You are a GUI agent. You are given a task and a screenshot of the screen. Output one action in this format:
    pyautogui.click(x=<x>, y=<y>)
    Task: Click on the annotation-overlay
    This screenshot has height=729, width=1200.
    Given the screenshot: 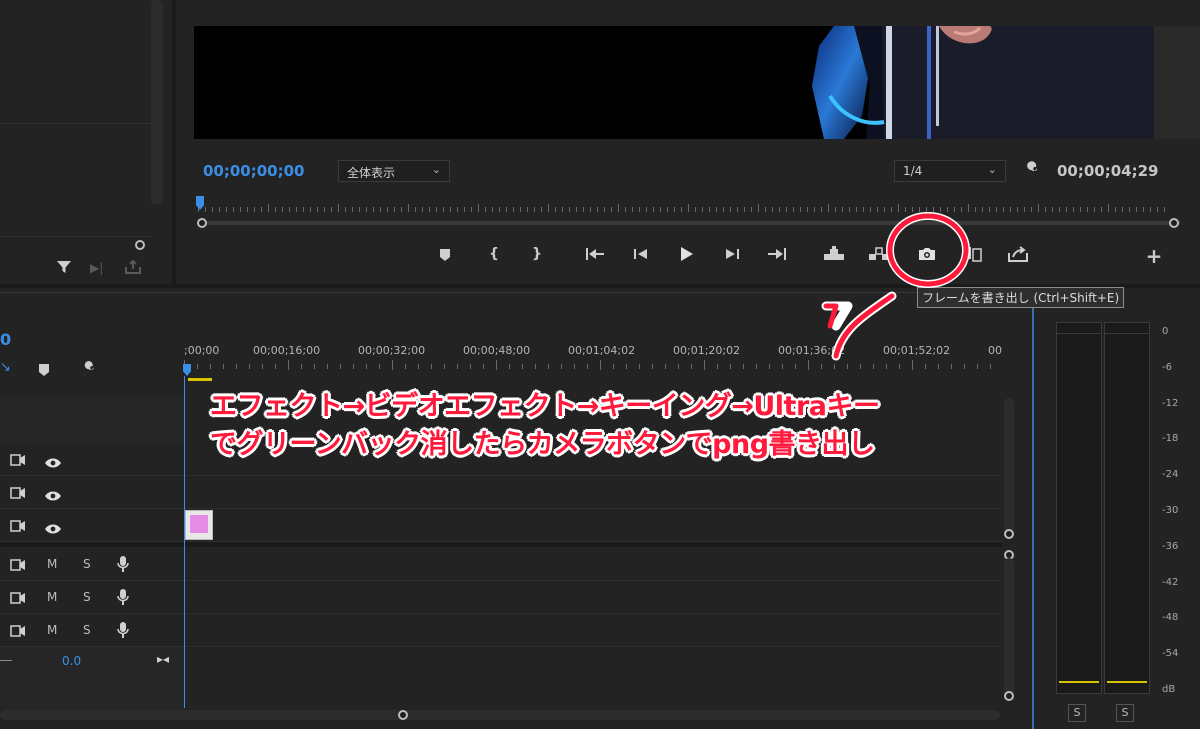 What is the action you would take?
    pyautogui.click(x=895, y=286)
    